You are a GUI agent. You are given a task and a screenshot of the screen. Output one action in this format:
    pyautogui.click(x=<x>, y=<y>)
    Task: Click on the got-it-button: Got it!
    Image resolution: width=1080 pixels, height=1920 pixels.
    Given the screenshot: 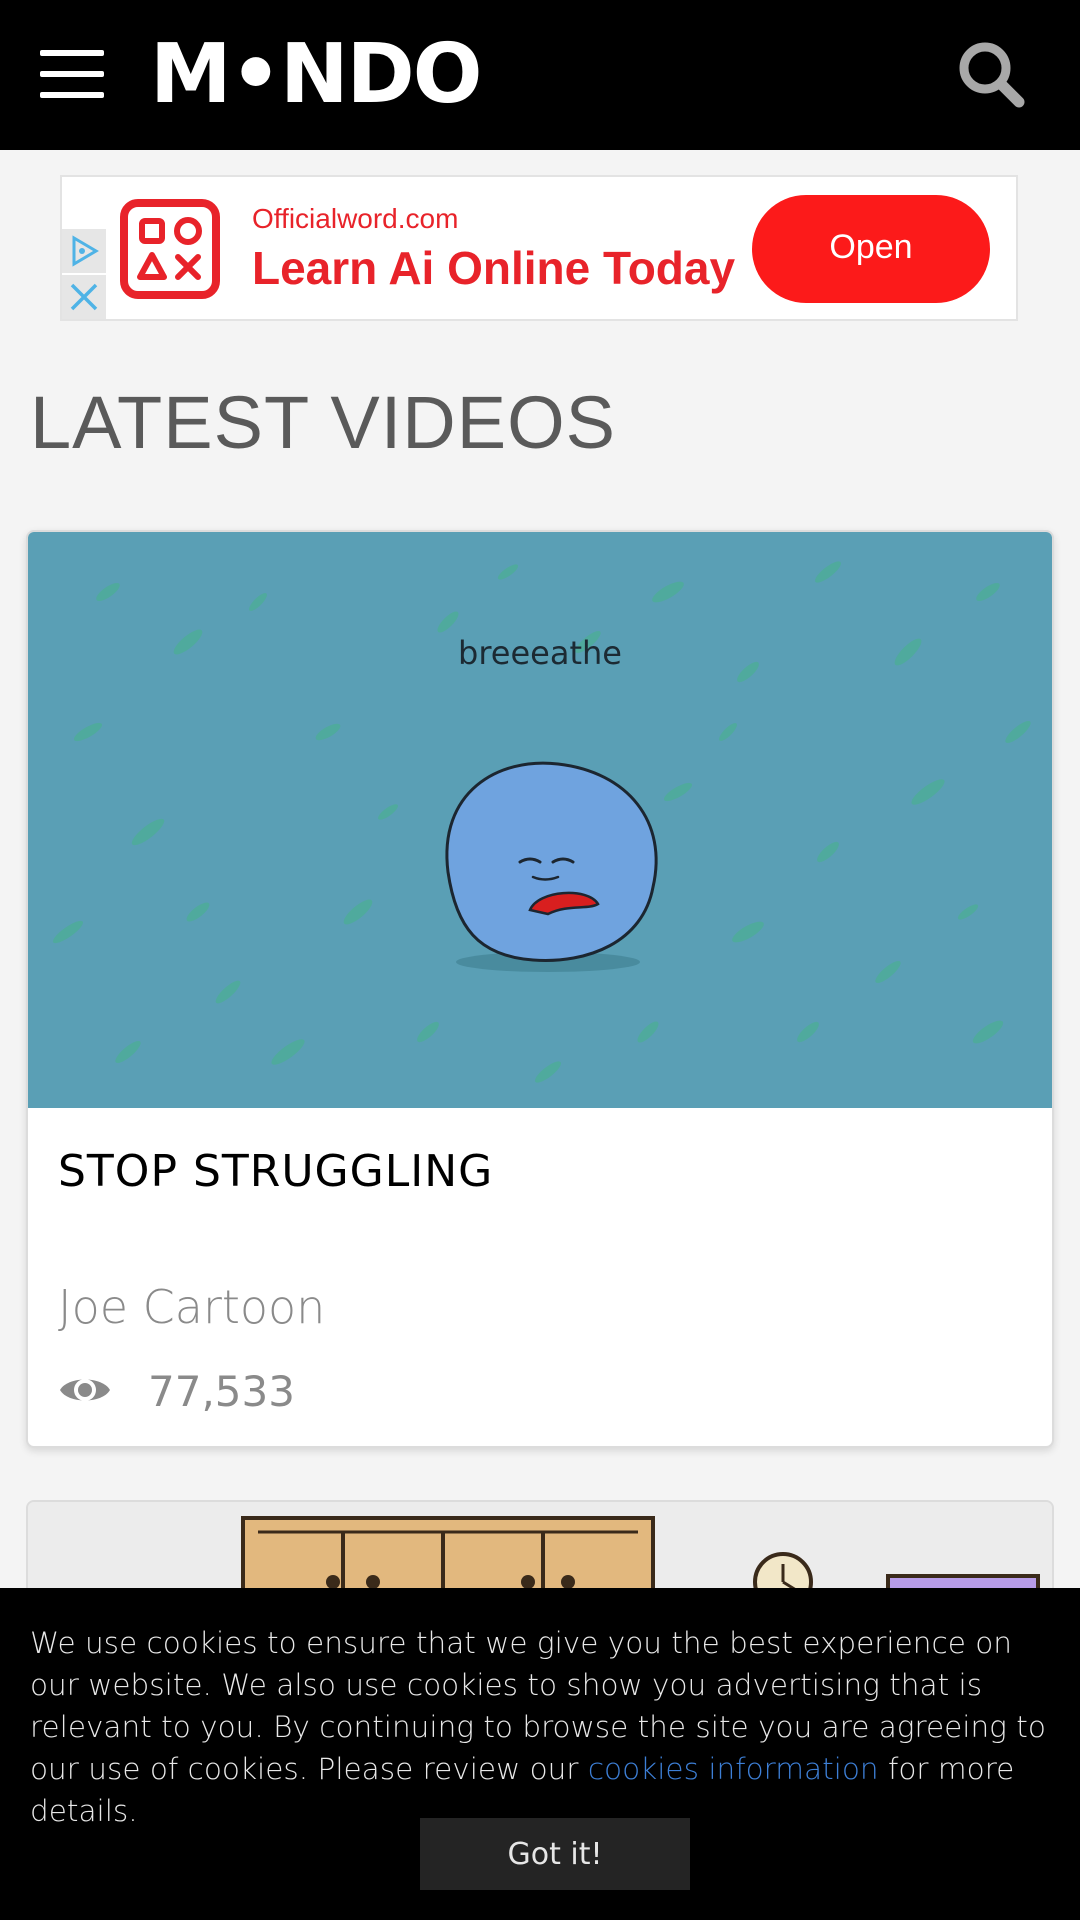 What is the action you would take?
    pyautogui.click(x=555, y=1854)
    